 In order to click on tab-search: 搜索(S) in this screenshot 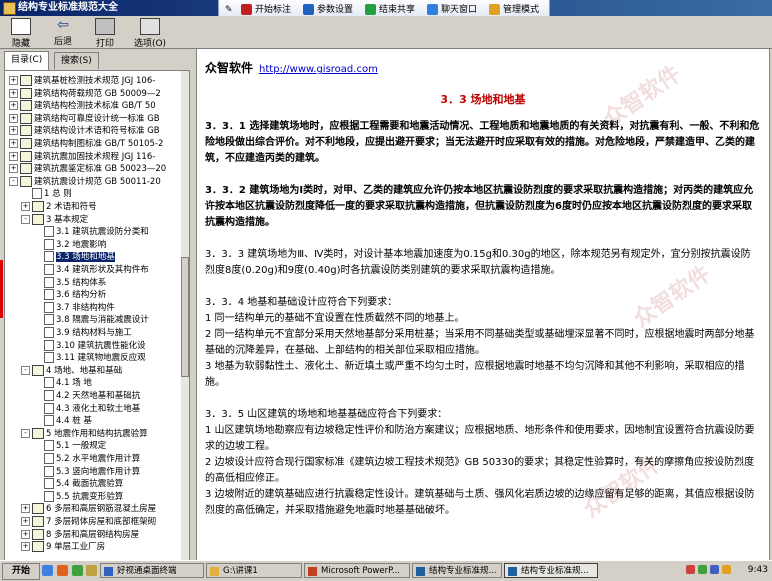, I will do `click(76, 60)`.